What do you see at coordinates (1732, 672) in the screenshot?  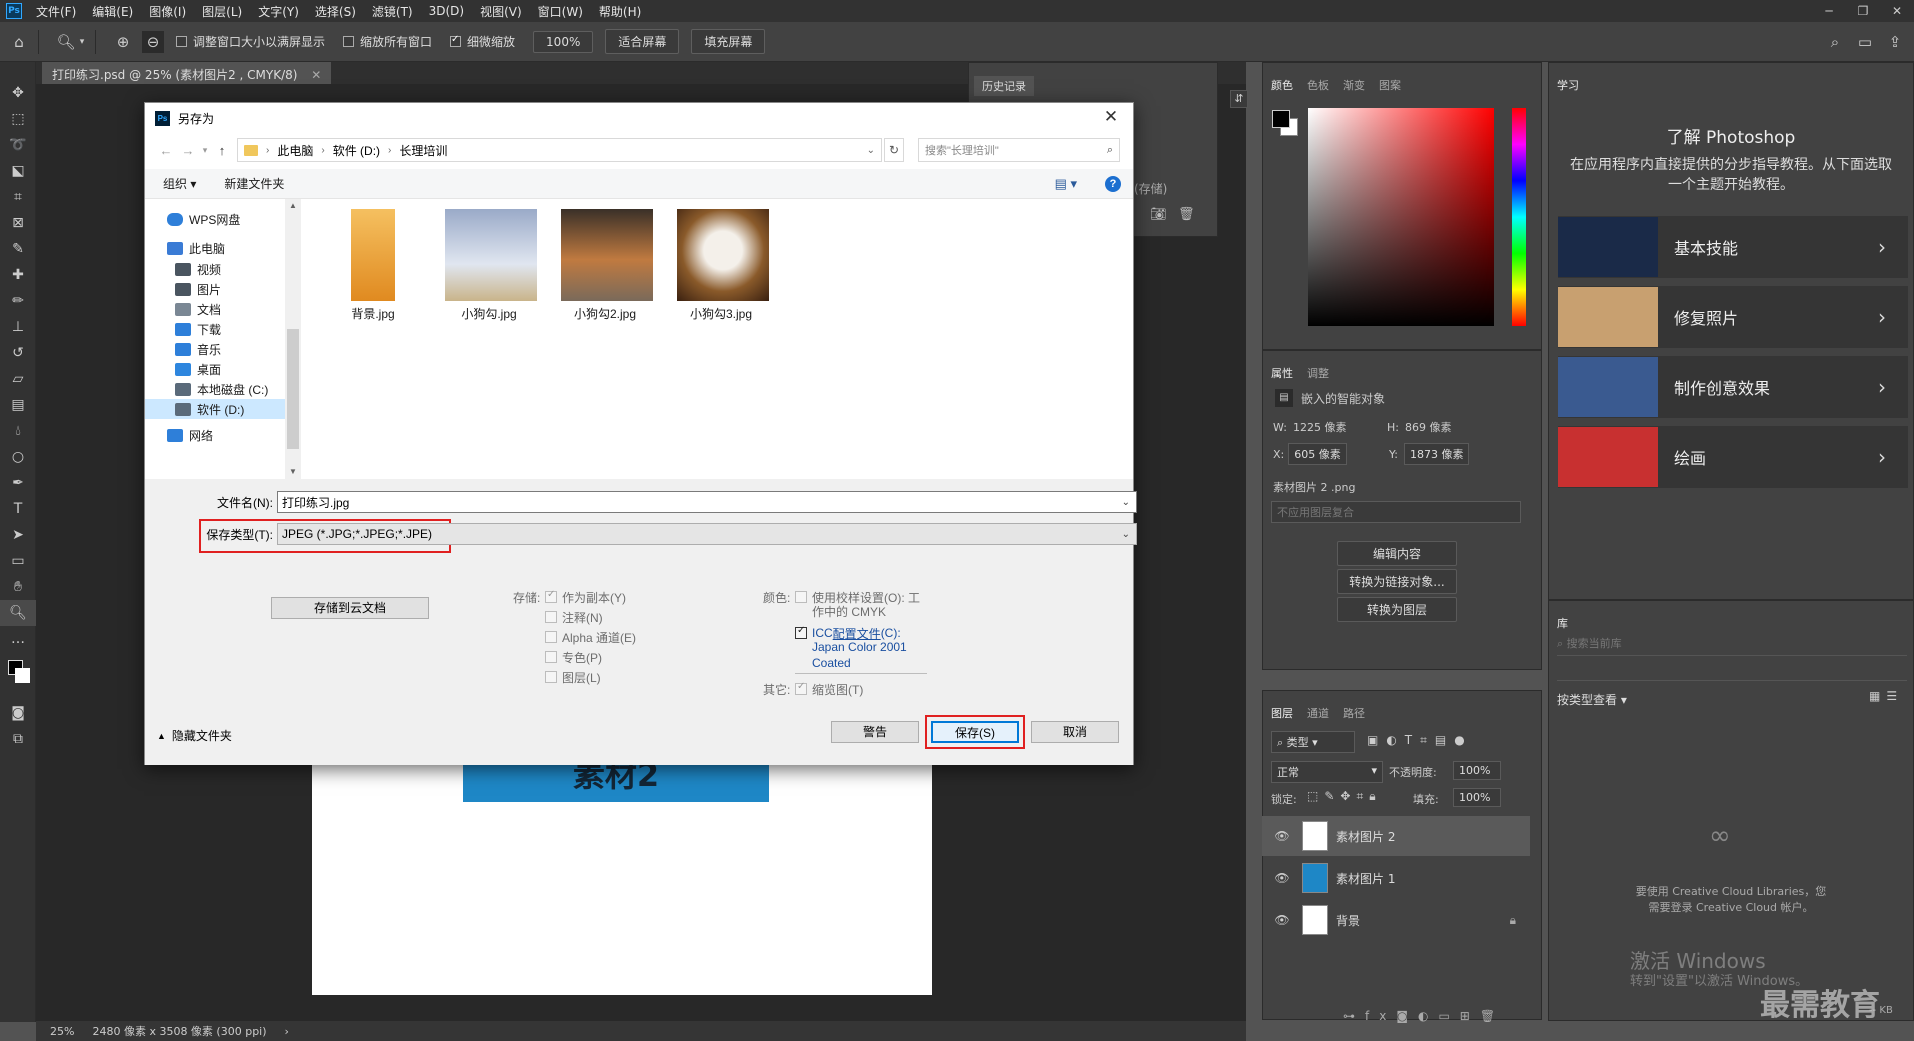 I see `library-select` at bounding box center [1732, 672].